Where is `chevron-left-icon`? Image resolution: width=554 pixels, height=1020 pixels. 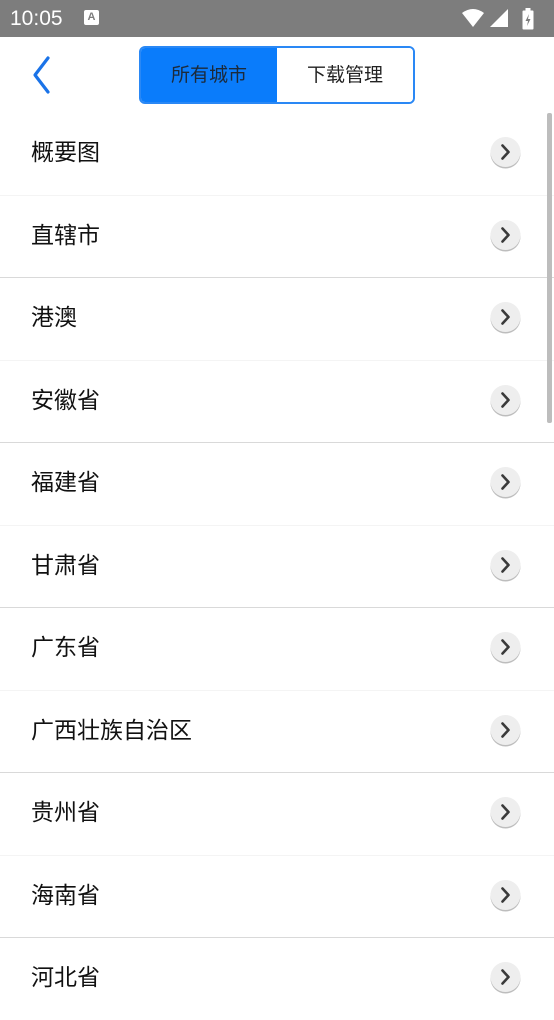 chevron-left-icon is located at coordinates (41, 75).